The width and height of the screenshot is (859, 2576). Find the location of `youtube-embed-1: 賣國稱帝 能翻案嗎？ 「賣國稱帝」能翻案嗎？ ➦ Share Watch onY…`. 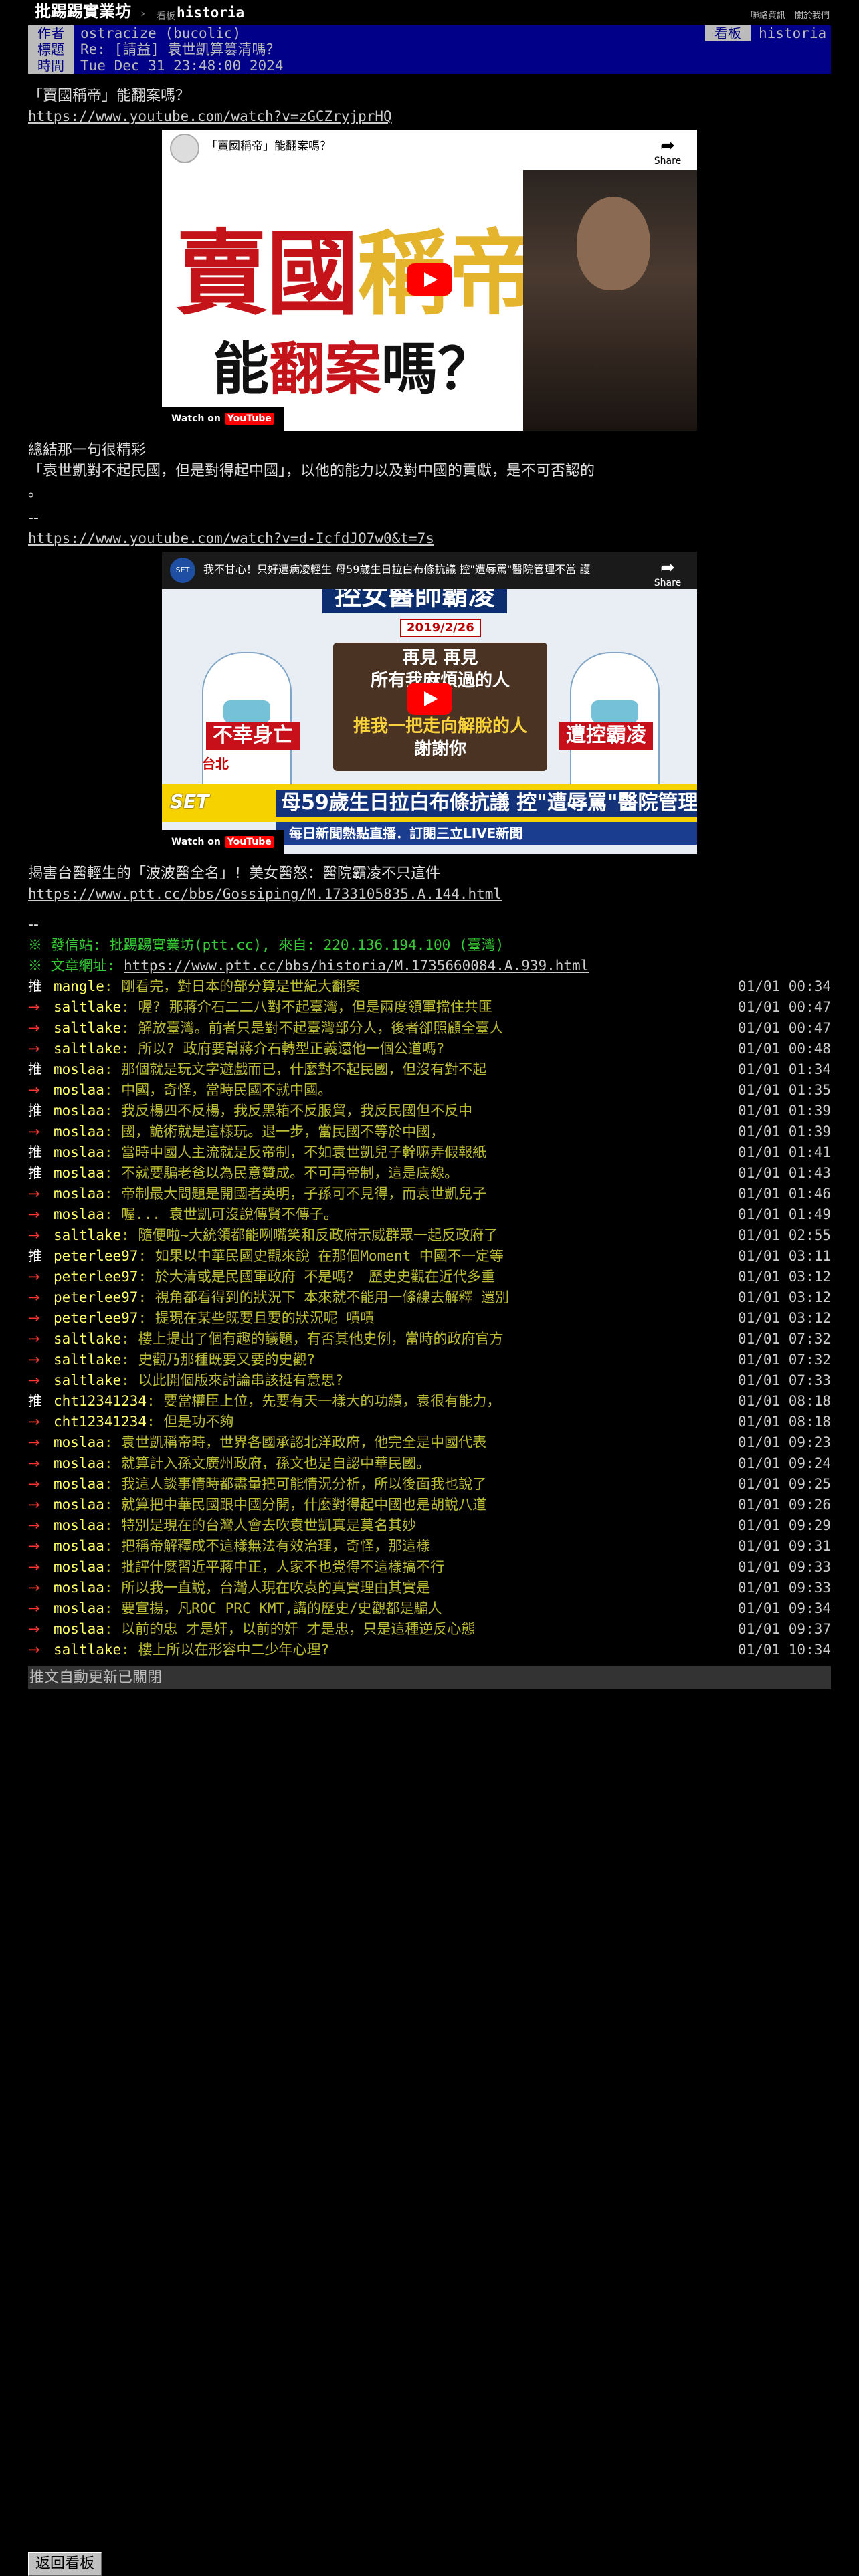

youtube-embed-1: 賣國稱帝 能翻案嗎？ 「賣國稱帝」能翻案嗎？ ➦ Share Watch onY… is located at coordinates (429, 280).